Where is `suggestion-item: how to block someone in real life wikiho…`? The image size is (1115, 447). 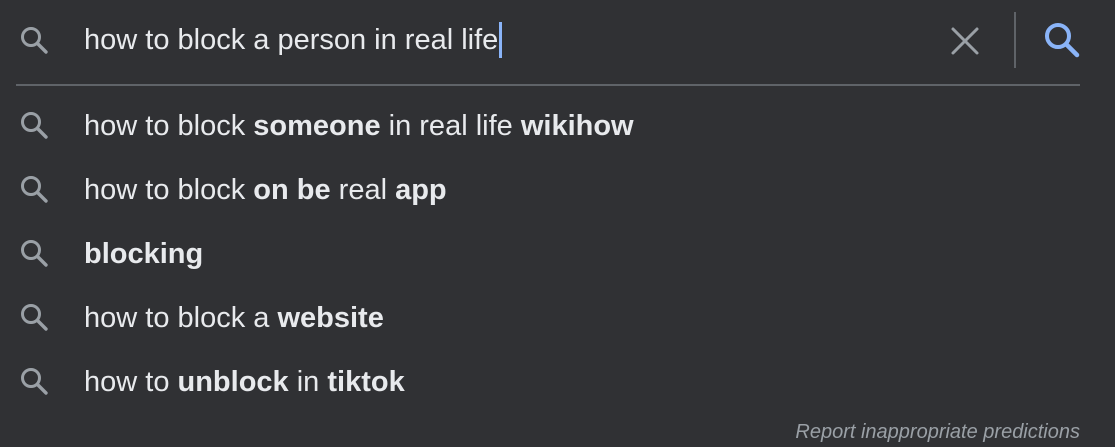 suggestion-item: how to block someone in real life wikiho… is located at coordinates (557, 126).